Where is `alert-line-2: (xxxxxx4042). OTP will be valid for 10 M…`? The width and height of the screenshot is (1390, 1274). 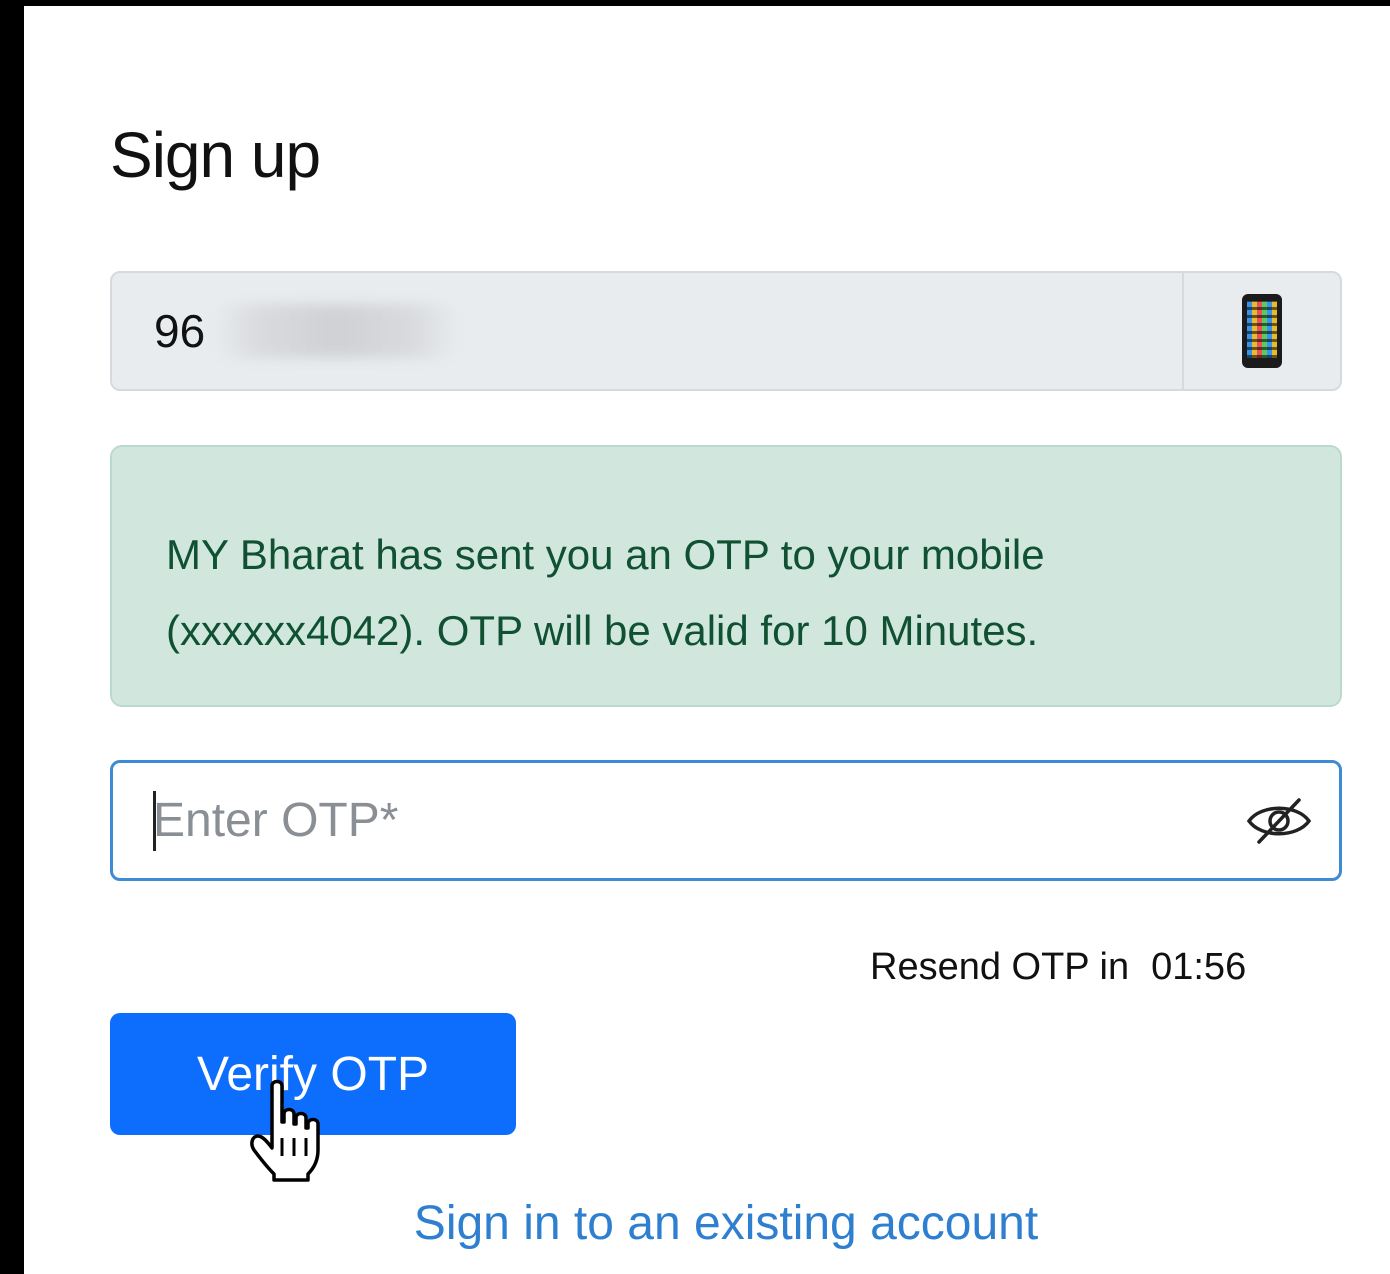
alert-line-2: (xxxxxx4042). OTP will be valid for 10 M… is located at coordinates (602, 630).